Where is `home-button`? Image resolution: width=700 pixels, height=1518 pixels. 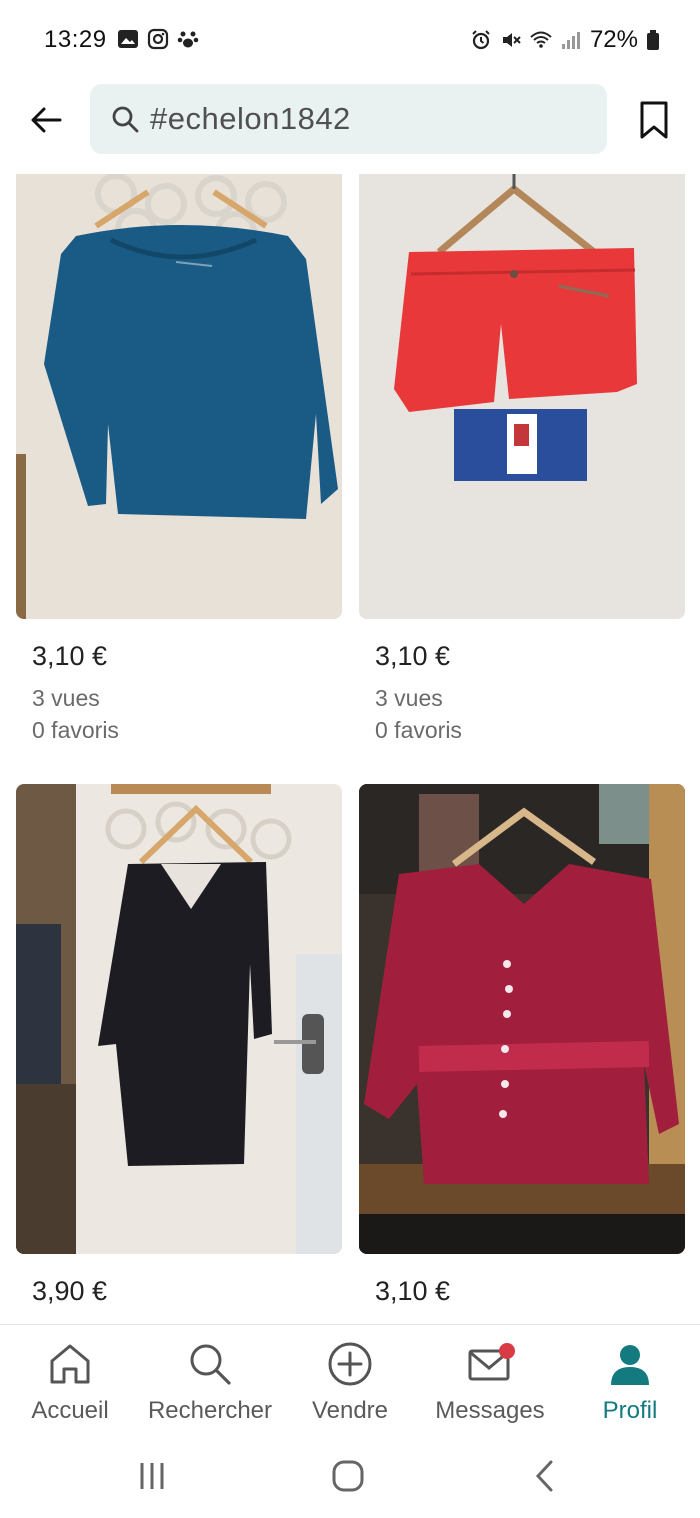 home-button is located at coordinates (348, 1476).